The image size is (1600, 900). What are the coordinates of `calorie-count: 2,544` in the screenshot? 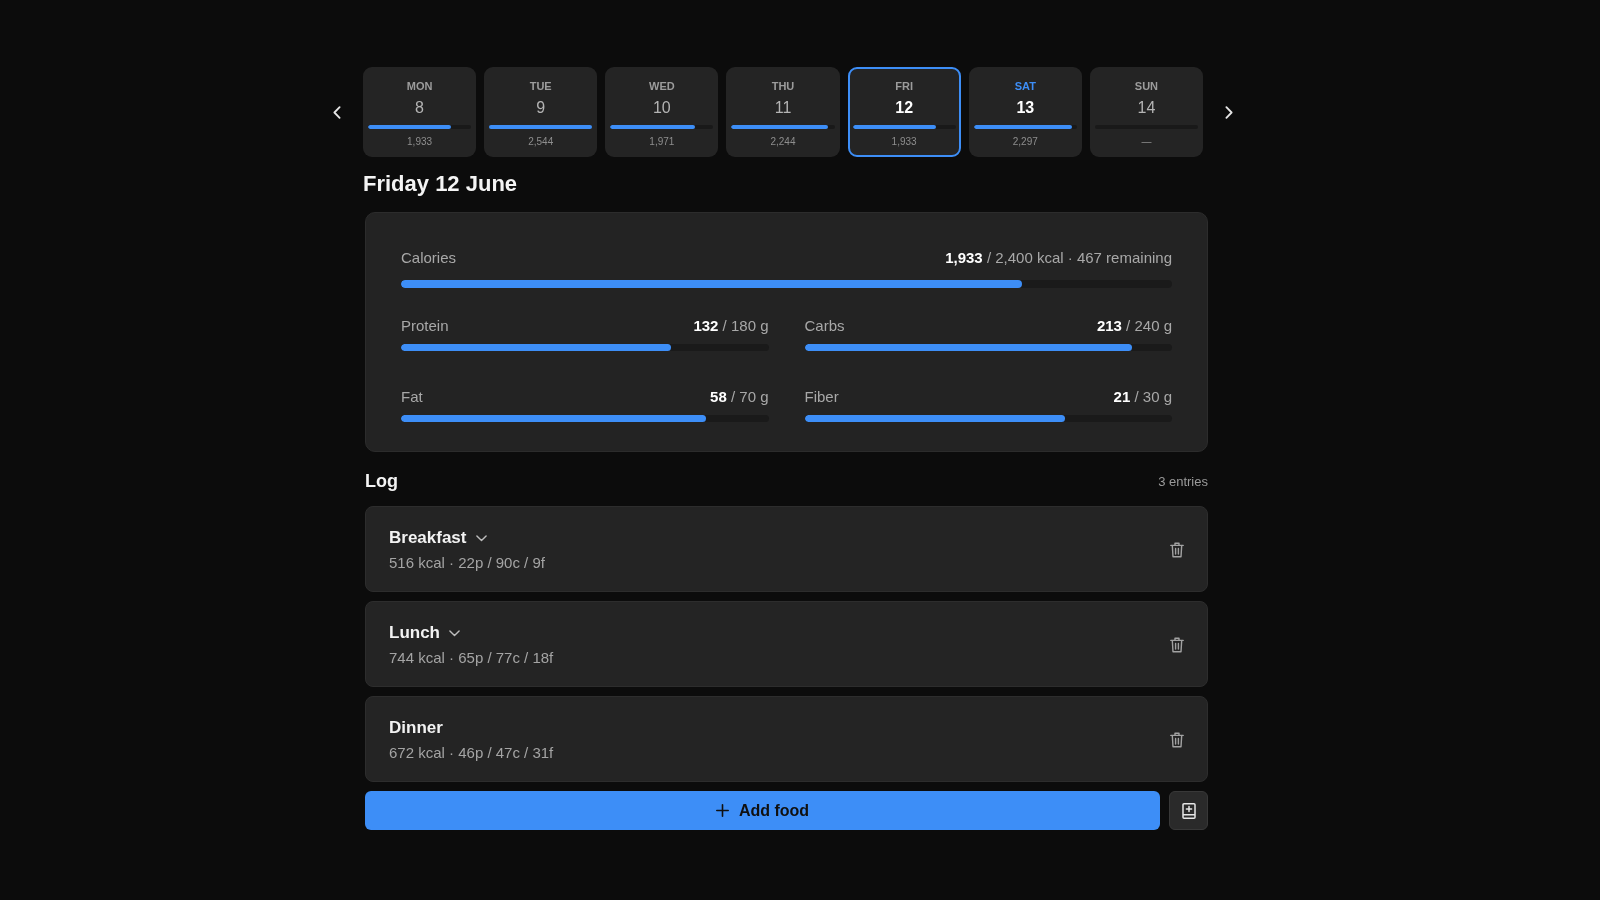 It's located at (541, 142).